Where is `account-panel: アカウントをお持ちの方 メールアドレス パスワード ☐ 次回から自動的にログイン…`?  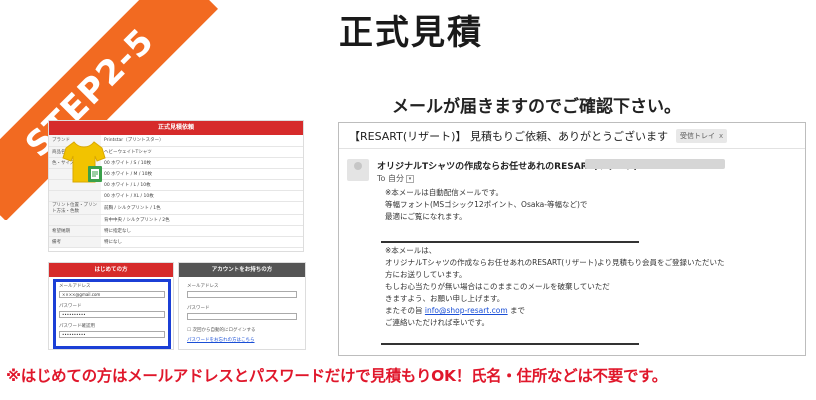 account-panel: アカウントをお持ちの方 メールアドレス パスワード ☐ 次回から自動的にログイン… is located at coordinates (242, 306).